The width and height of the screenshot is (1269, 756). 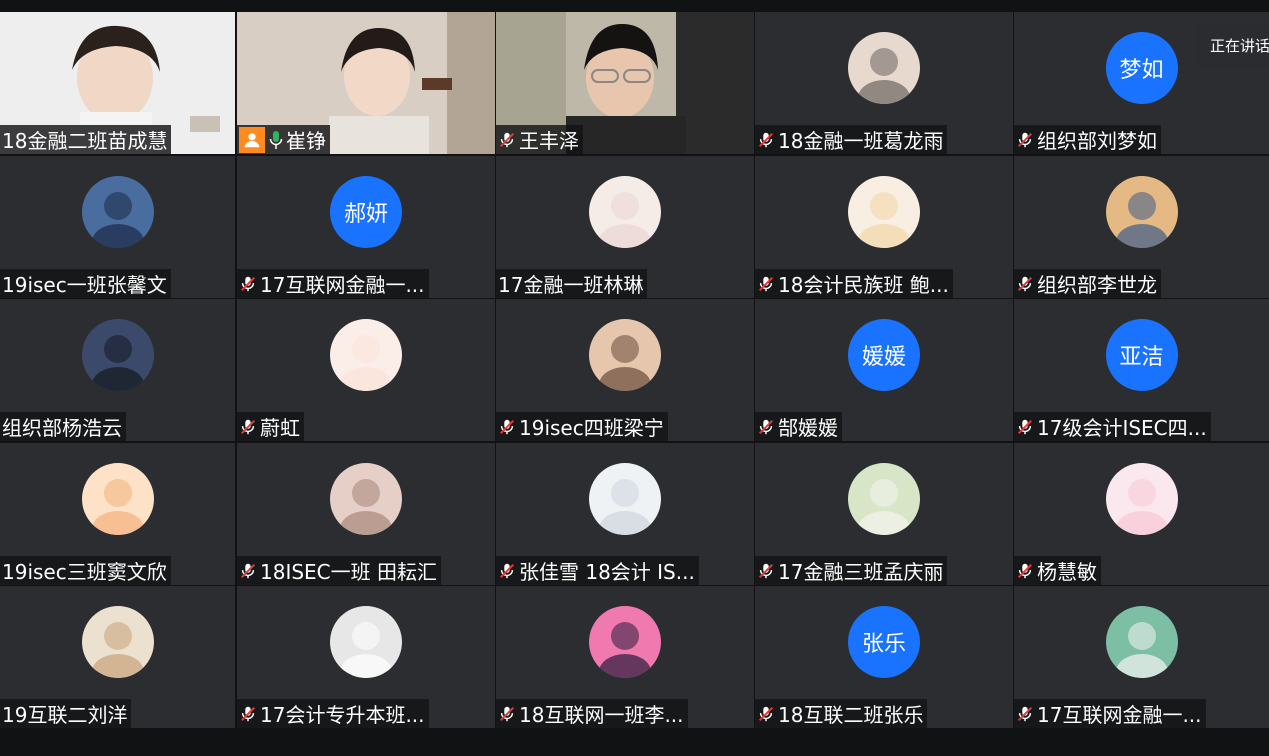 What do you see at coordinates (549, 141) in the screenshot?
I see `participant-name: 王丰泽` at bounding box center [549, 141].